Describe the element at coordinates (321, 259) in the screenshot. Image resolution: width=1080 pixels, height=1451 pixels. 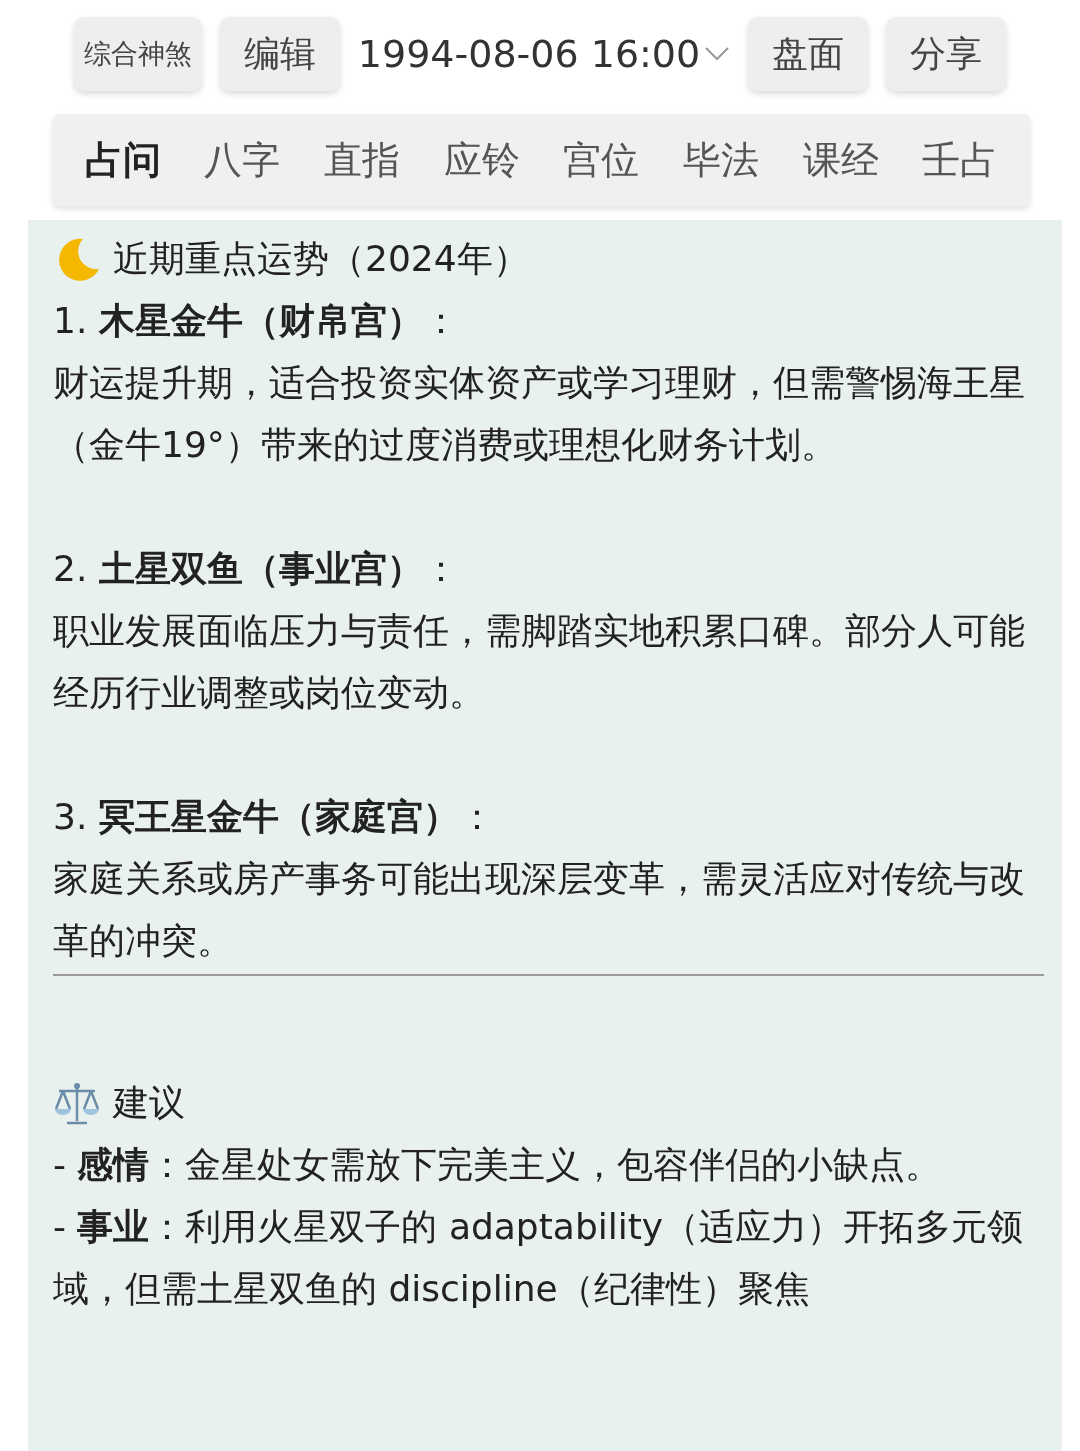
I see `section-heading: 近期重点运势（2024年）` at that location.